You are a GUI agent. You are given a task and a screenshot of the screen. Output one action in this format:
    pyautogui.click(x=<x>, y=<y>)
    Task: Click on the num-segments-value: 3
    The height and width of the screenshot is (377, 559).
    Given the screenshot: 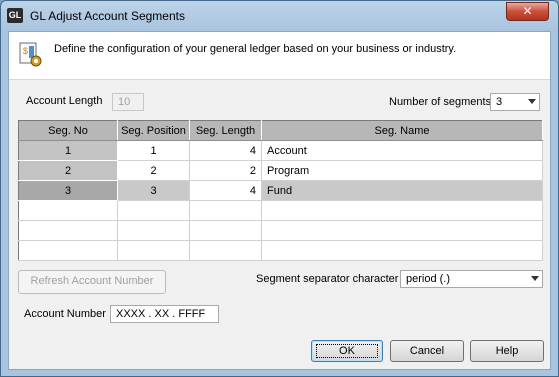 What is the action you would take?
    pyautogui.click(x=499, y=102)
    